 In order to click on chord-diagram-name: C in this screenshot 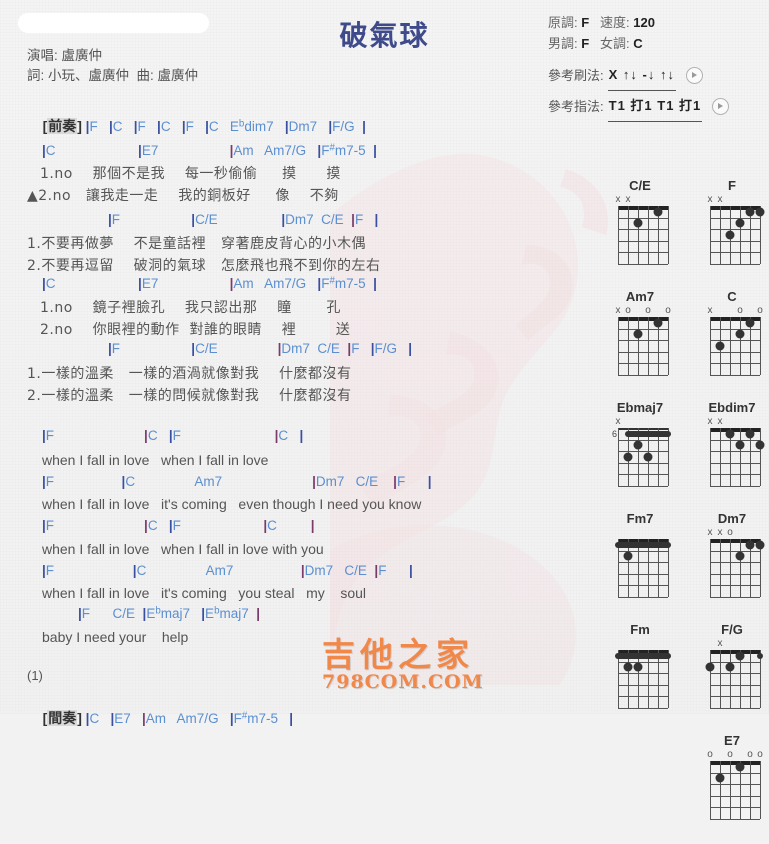, I will do `click(732, 296)`.